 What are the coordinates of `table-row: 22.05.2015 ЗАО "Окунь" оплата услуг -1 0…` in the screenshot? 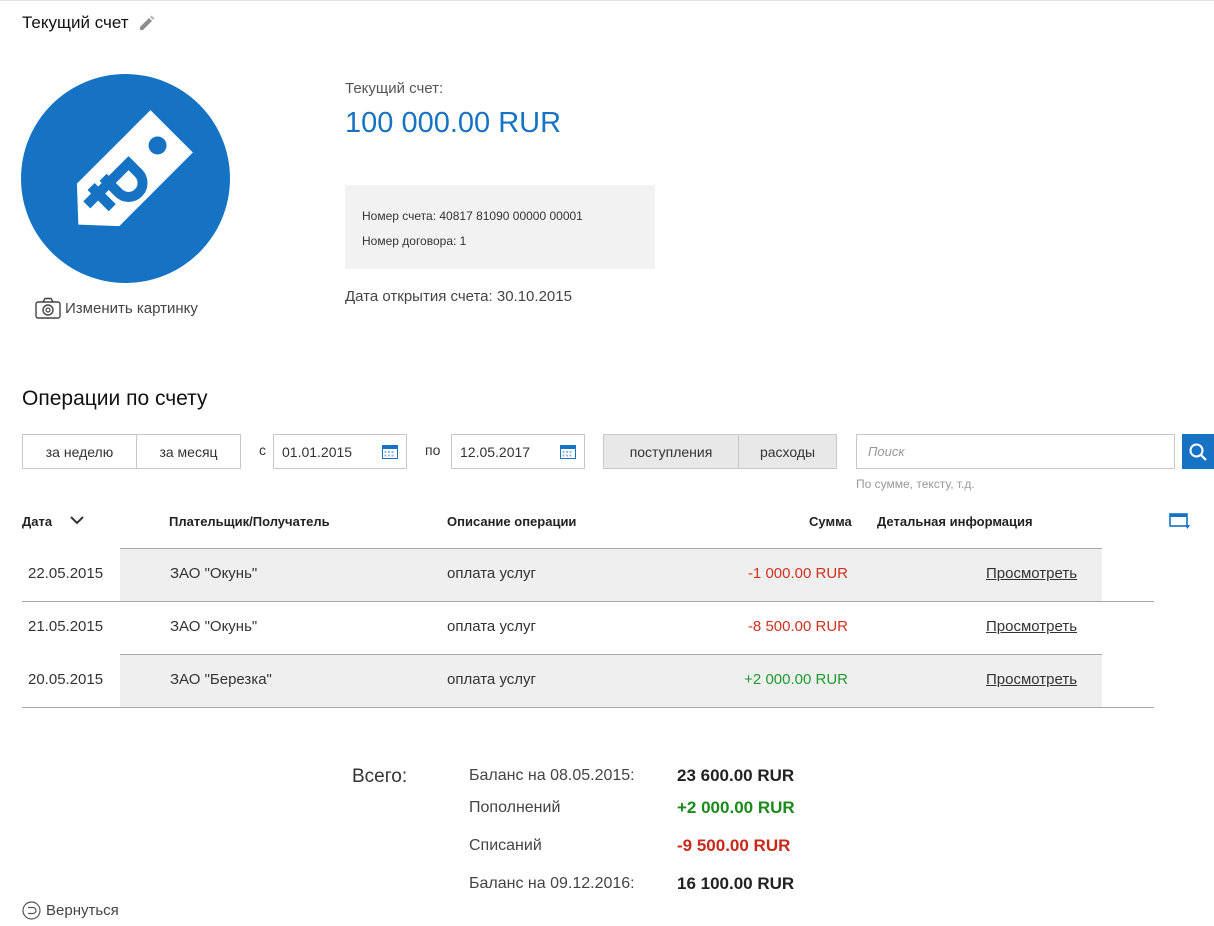 It's located at (588, 574).